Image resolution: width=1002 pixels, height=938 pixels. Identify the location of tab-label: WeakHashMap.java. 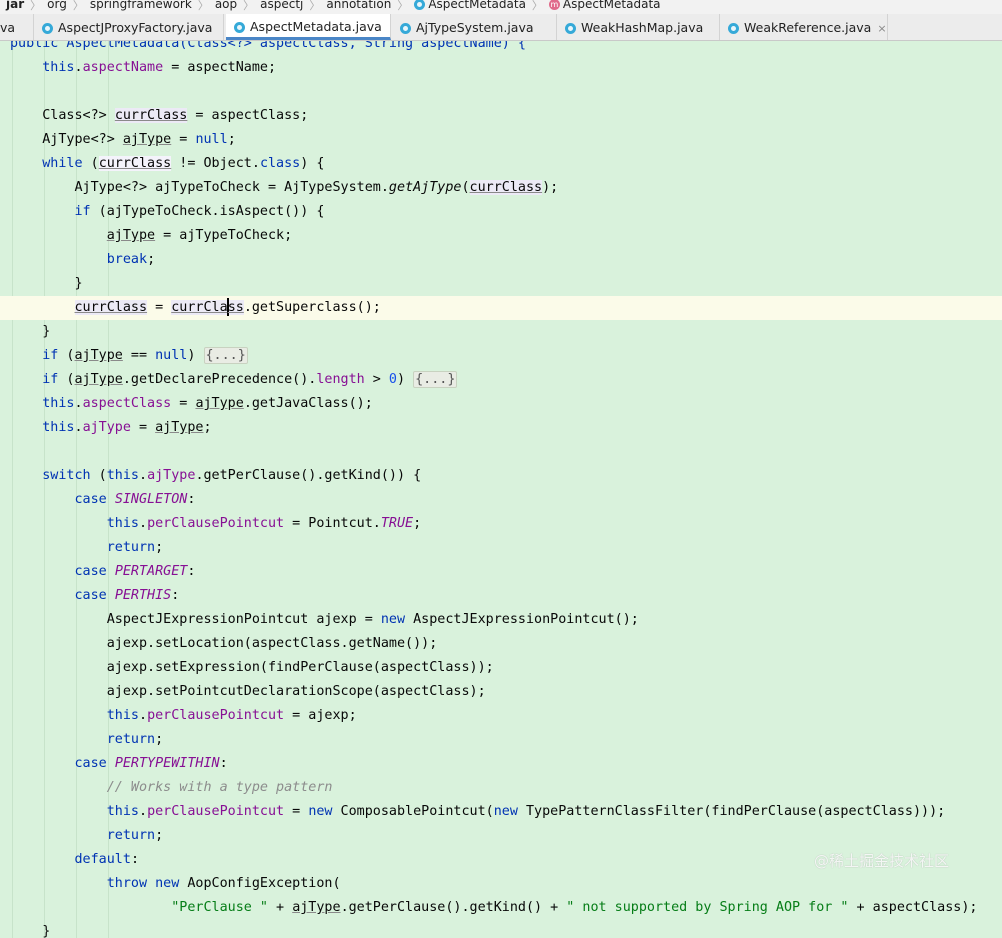
(642, 27).